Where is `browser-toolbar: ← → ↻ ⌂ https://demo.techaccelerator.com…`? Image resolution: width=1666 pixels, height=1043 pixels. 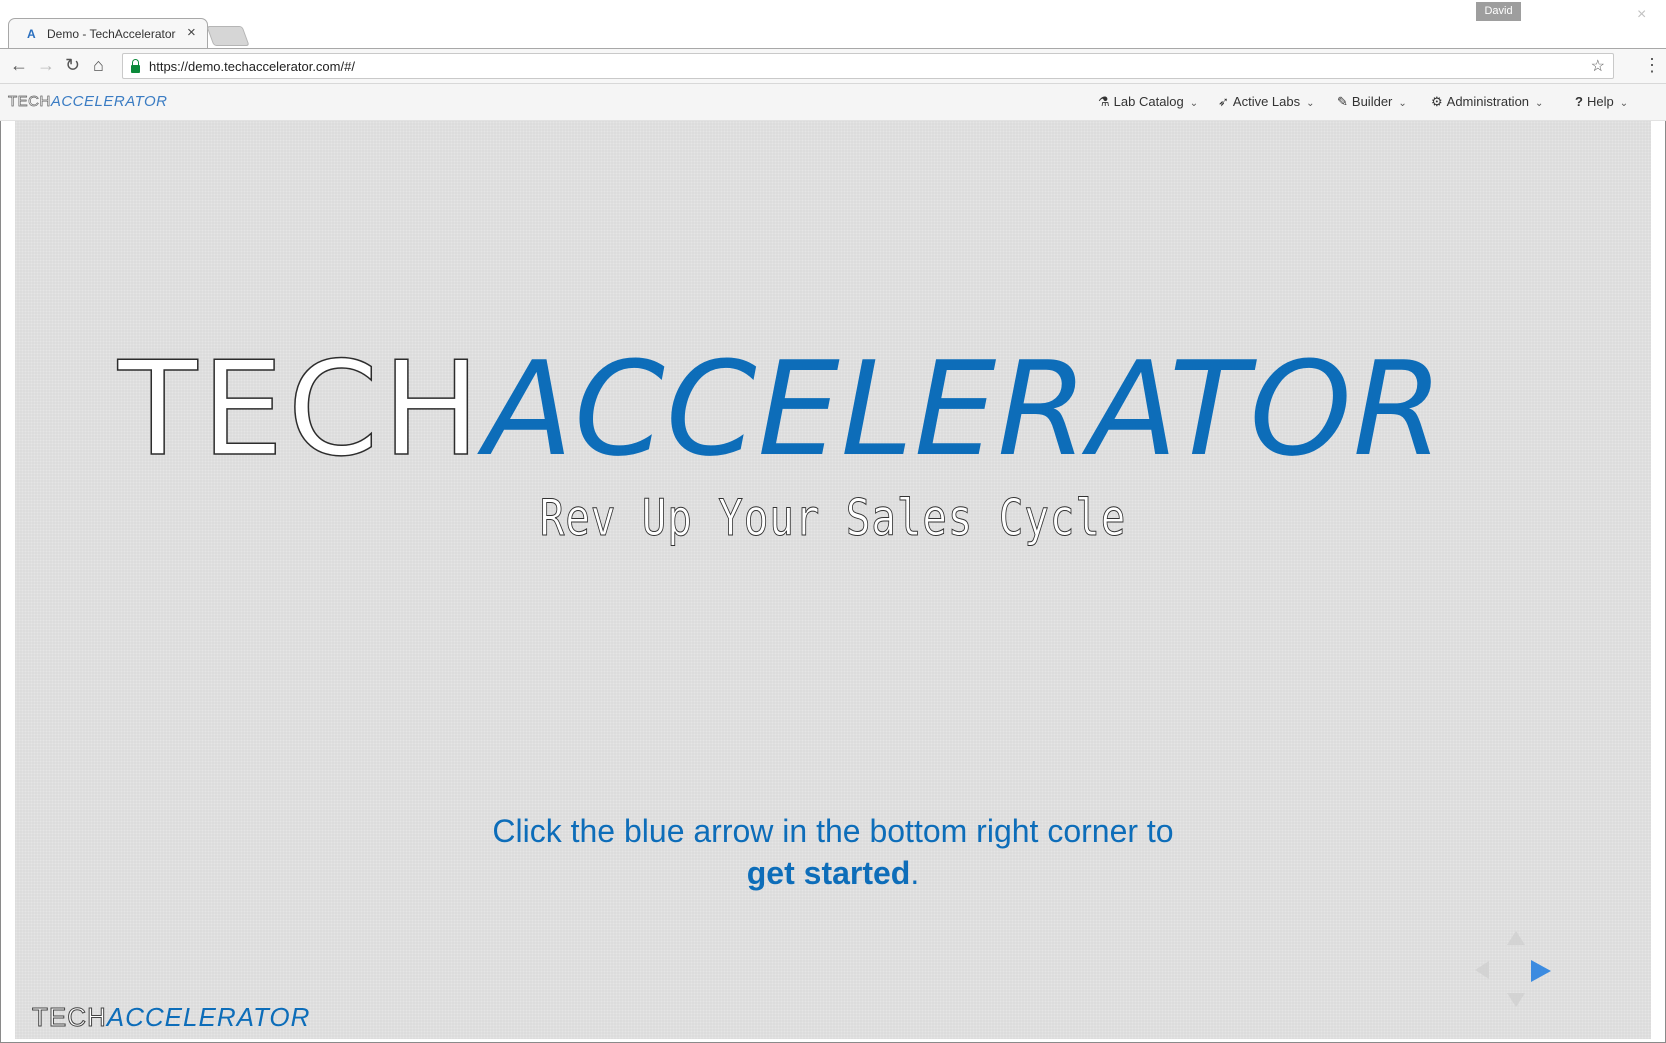 browser-toolbar: ← → ↻ ⌂ https://demo.techaccelerator.com… is located at coordinates (833, 66).